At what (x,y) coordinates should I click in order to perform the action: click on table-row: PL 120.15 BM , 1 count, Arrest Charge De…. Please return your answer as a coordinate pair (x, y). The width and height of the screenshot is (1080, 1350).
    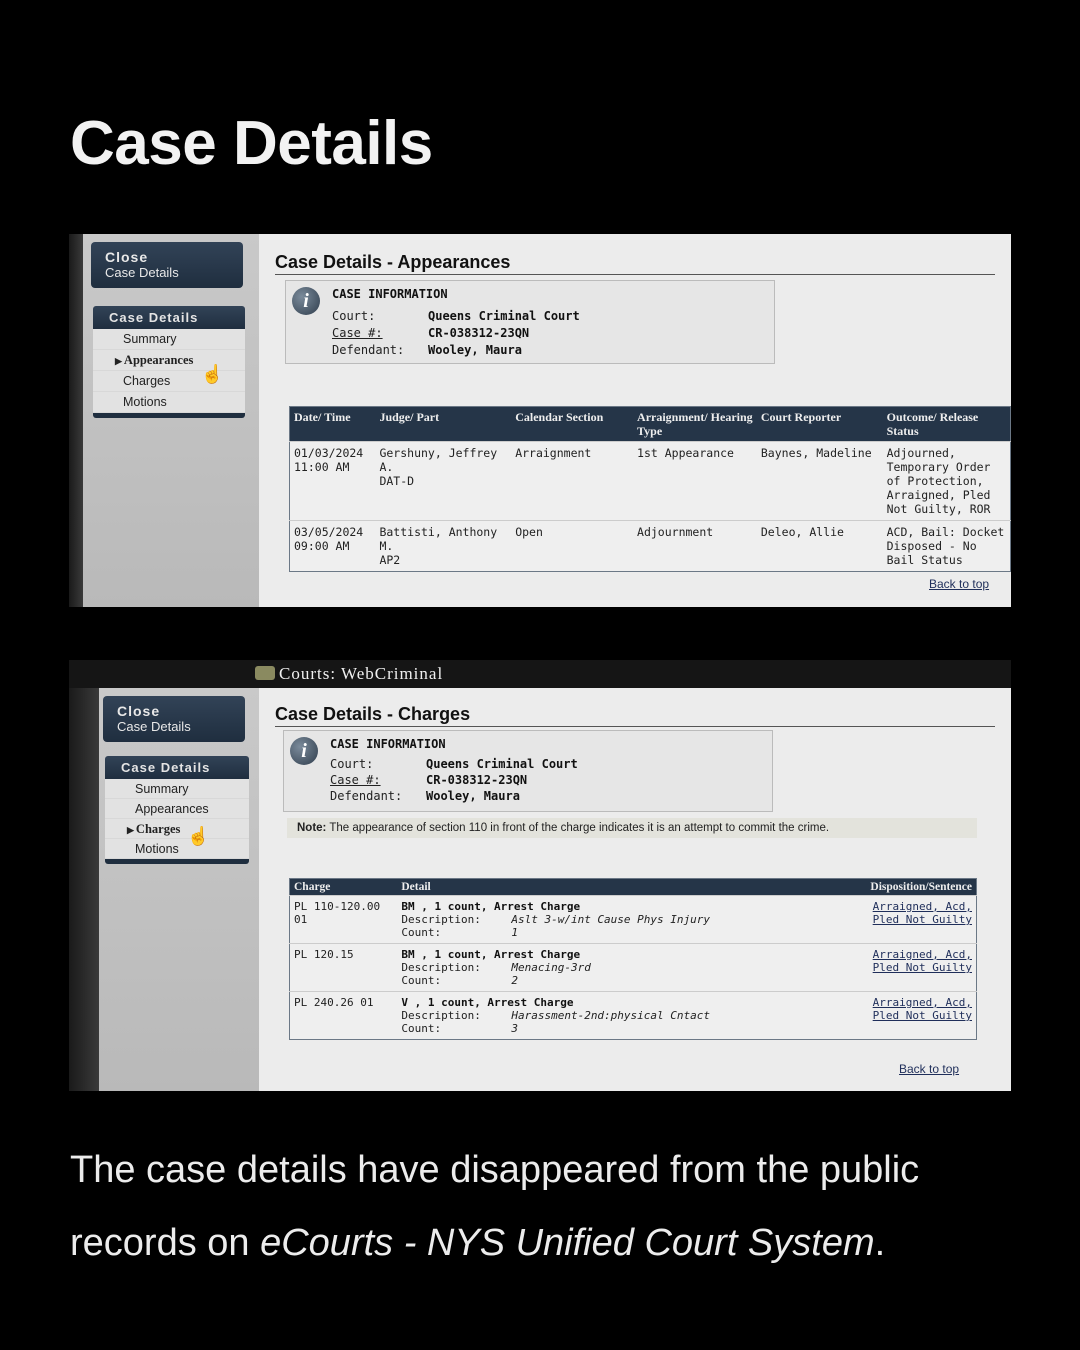
    Looking at the image, I should click on (633, 967).